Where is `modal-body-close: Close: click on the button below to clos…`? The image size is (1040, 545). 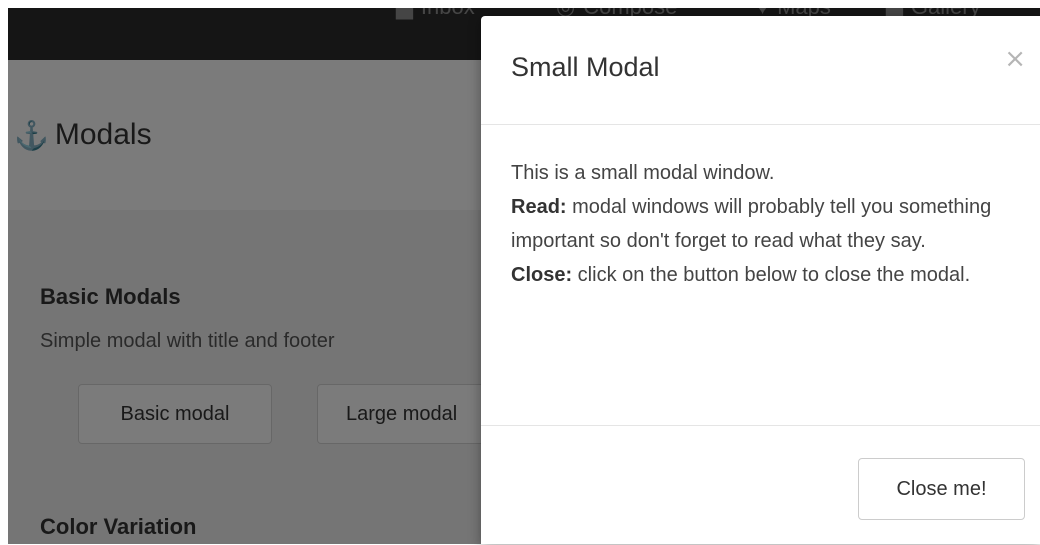 modal-body-close: Close: click on the button below to clos… is located at coordinates (763, 275).